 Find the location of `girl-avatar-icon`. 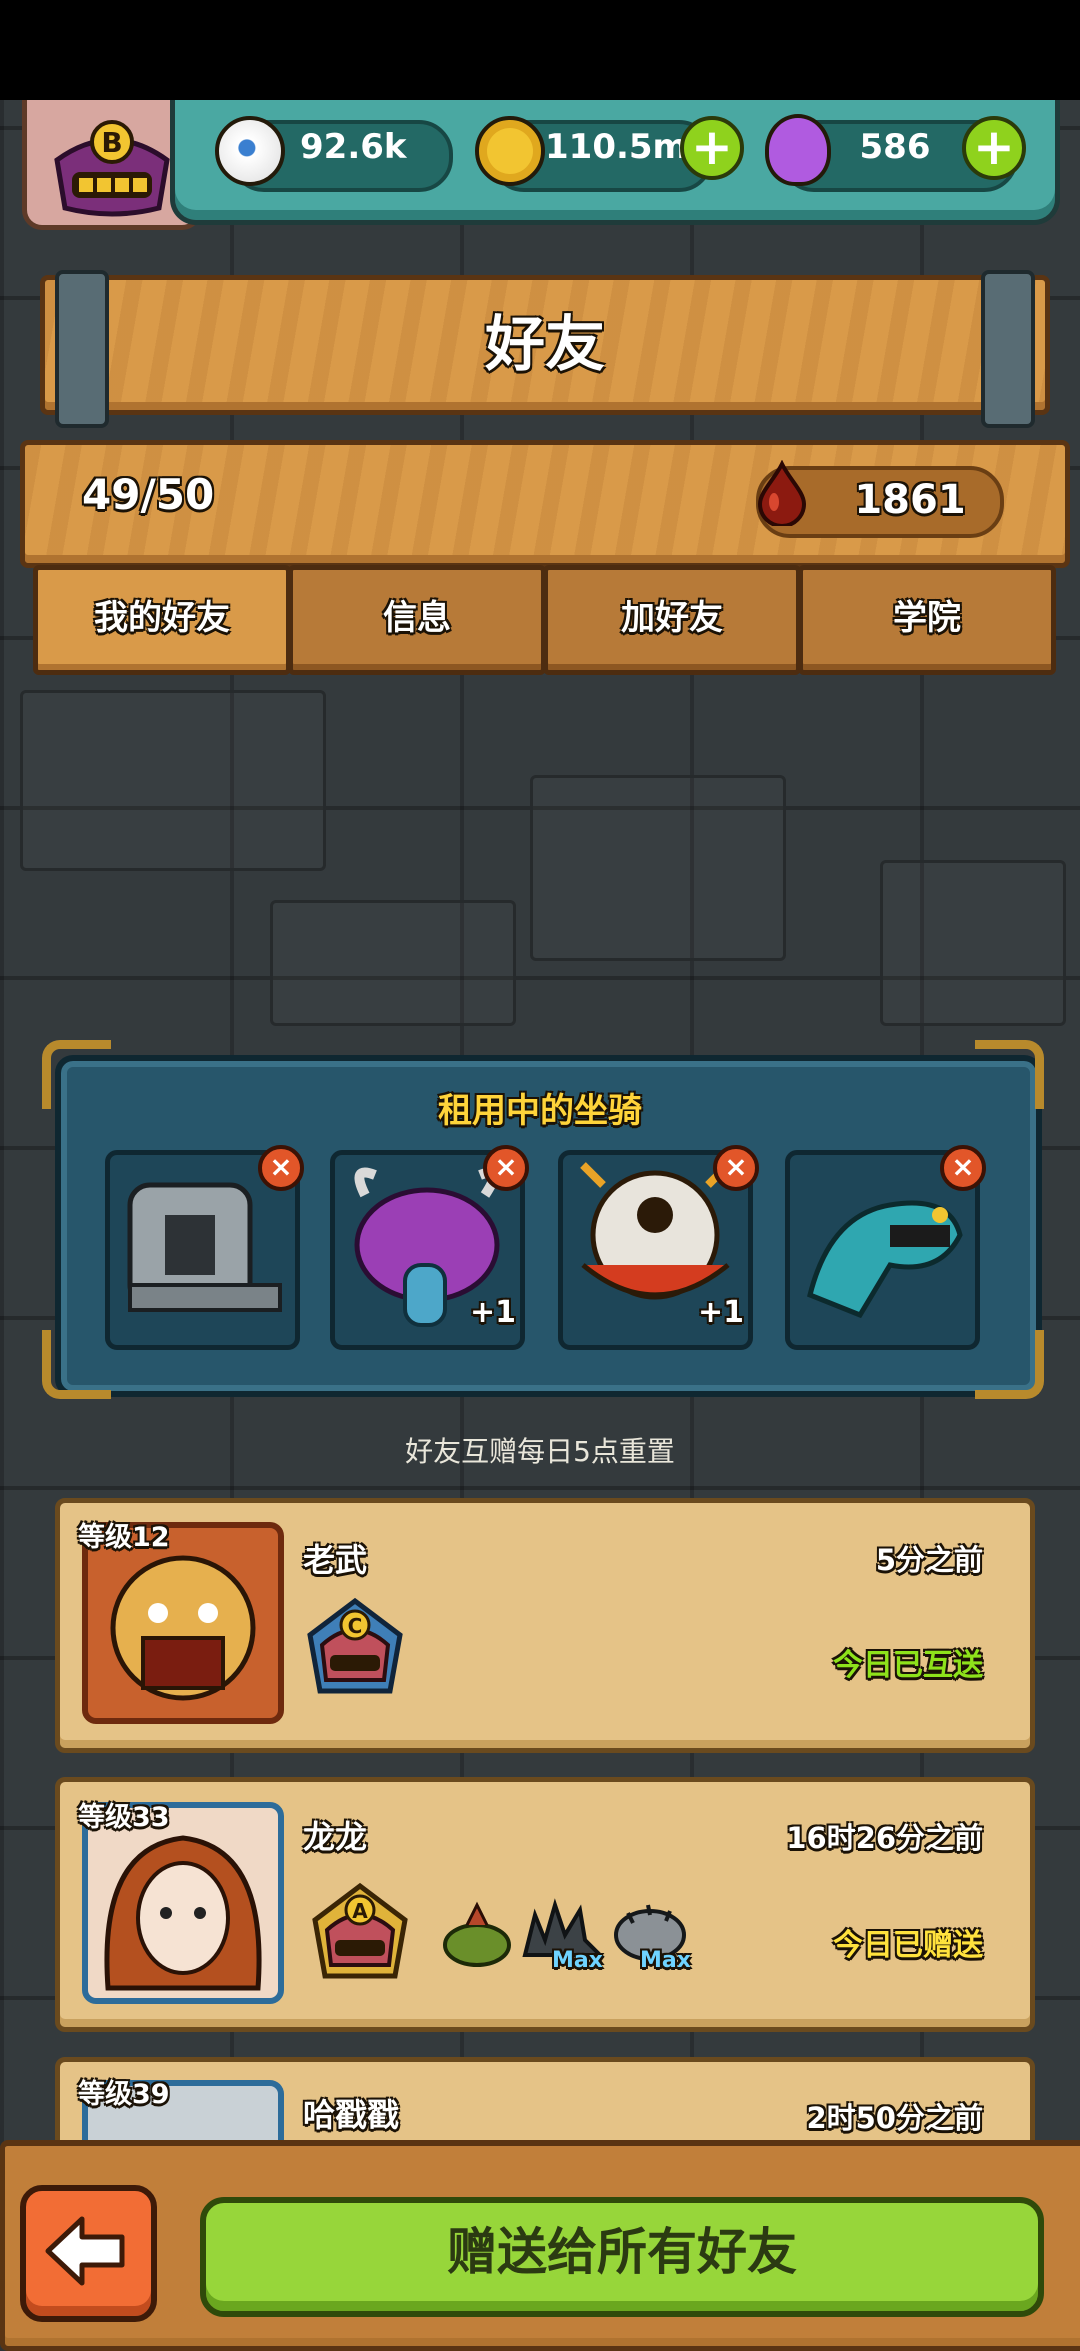

girl-avatar-icon is located at coordinates (183, 1913).